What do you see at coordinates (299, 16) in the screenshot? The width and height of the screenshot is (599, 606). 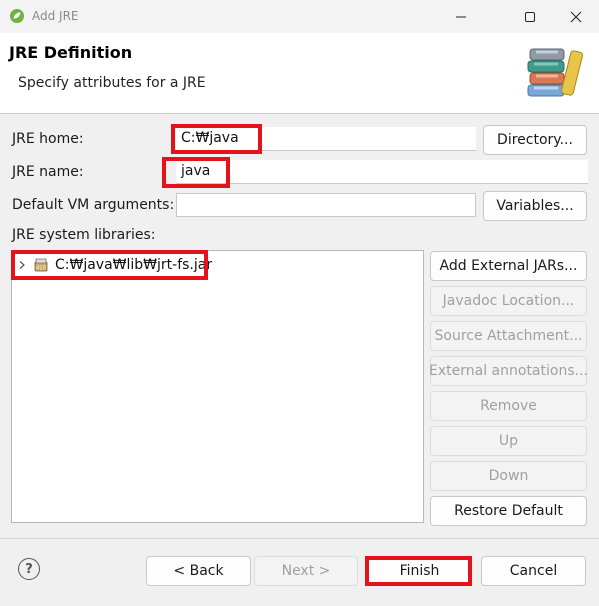 I see `title-bar: Add JRE` at bounding box center [299, 16].